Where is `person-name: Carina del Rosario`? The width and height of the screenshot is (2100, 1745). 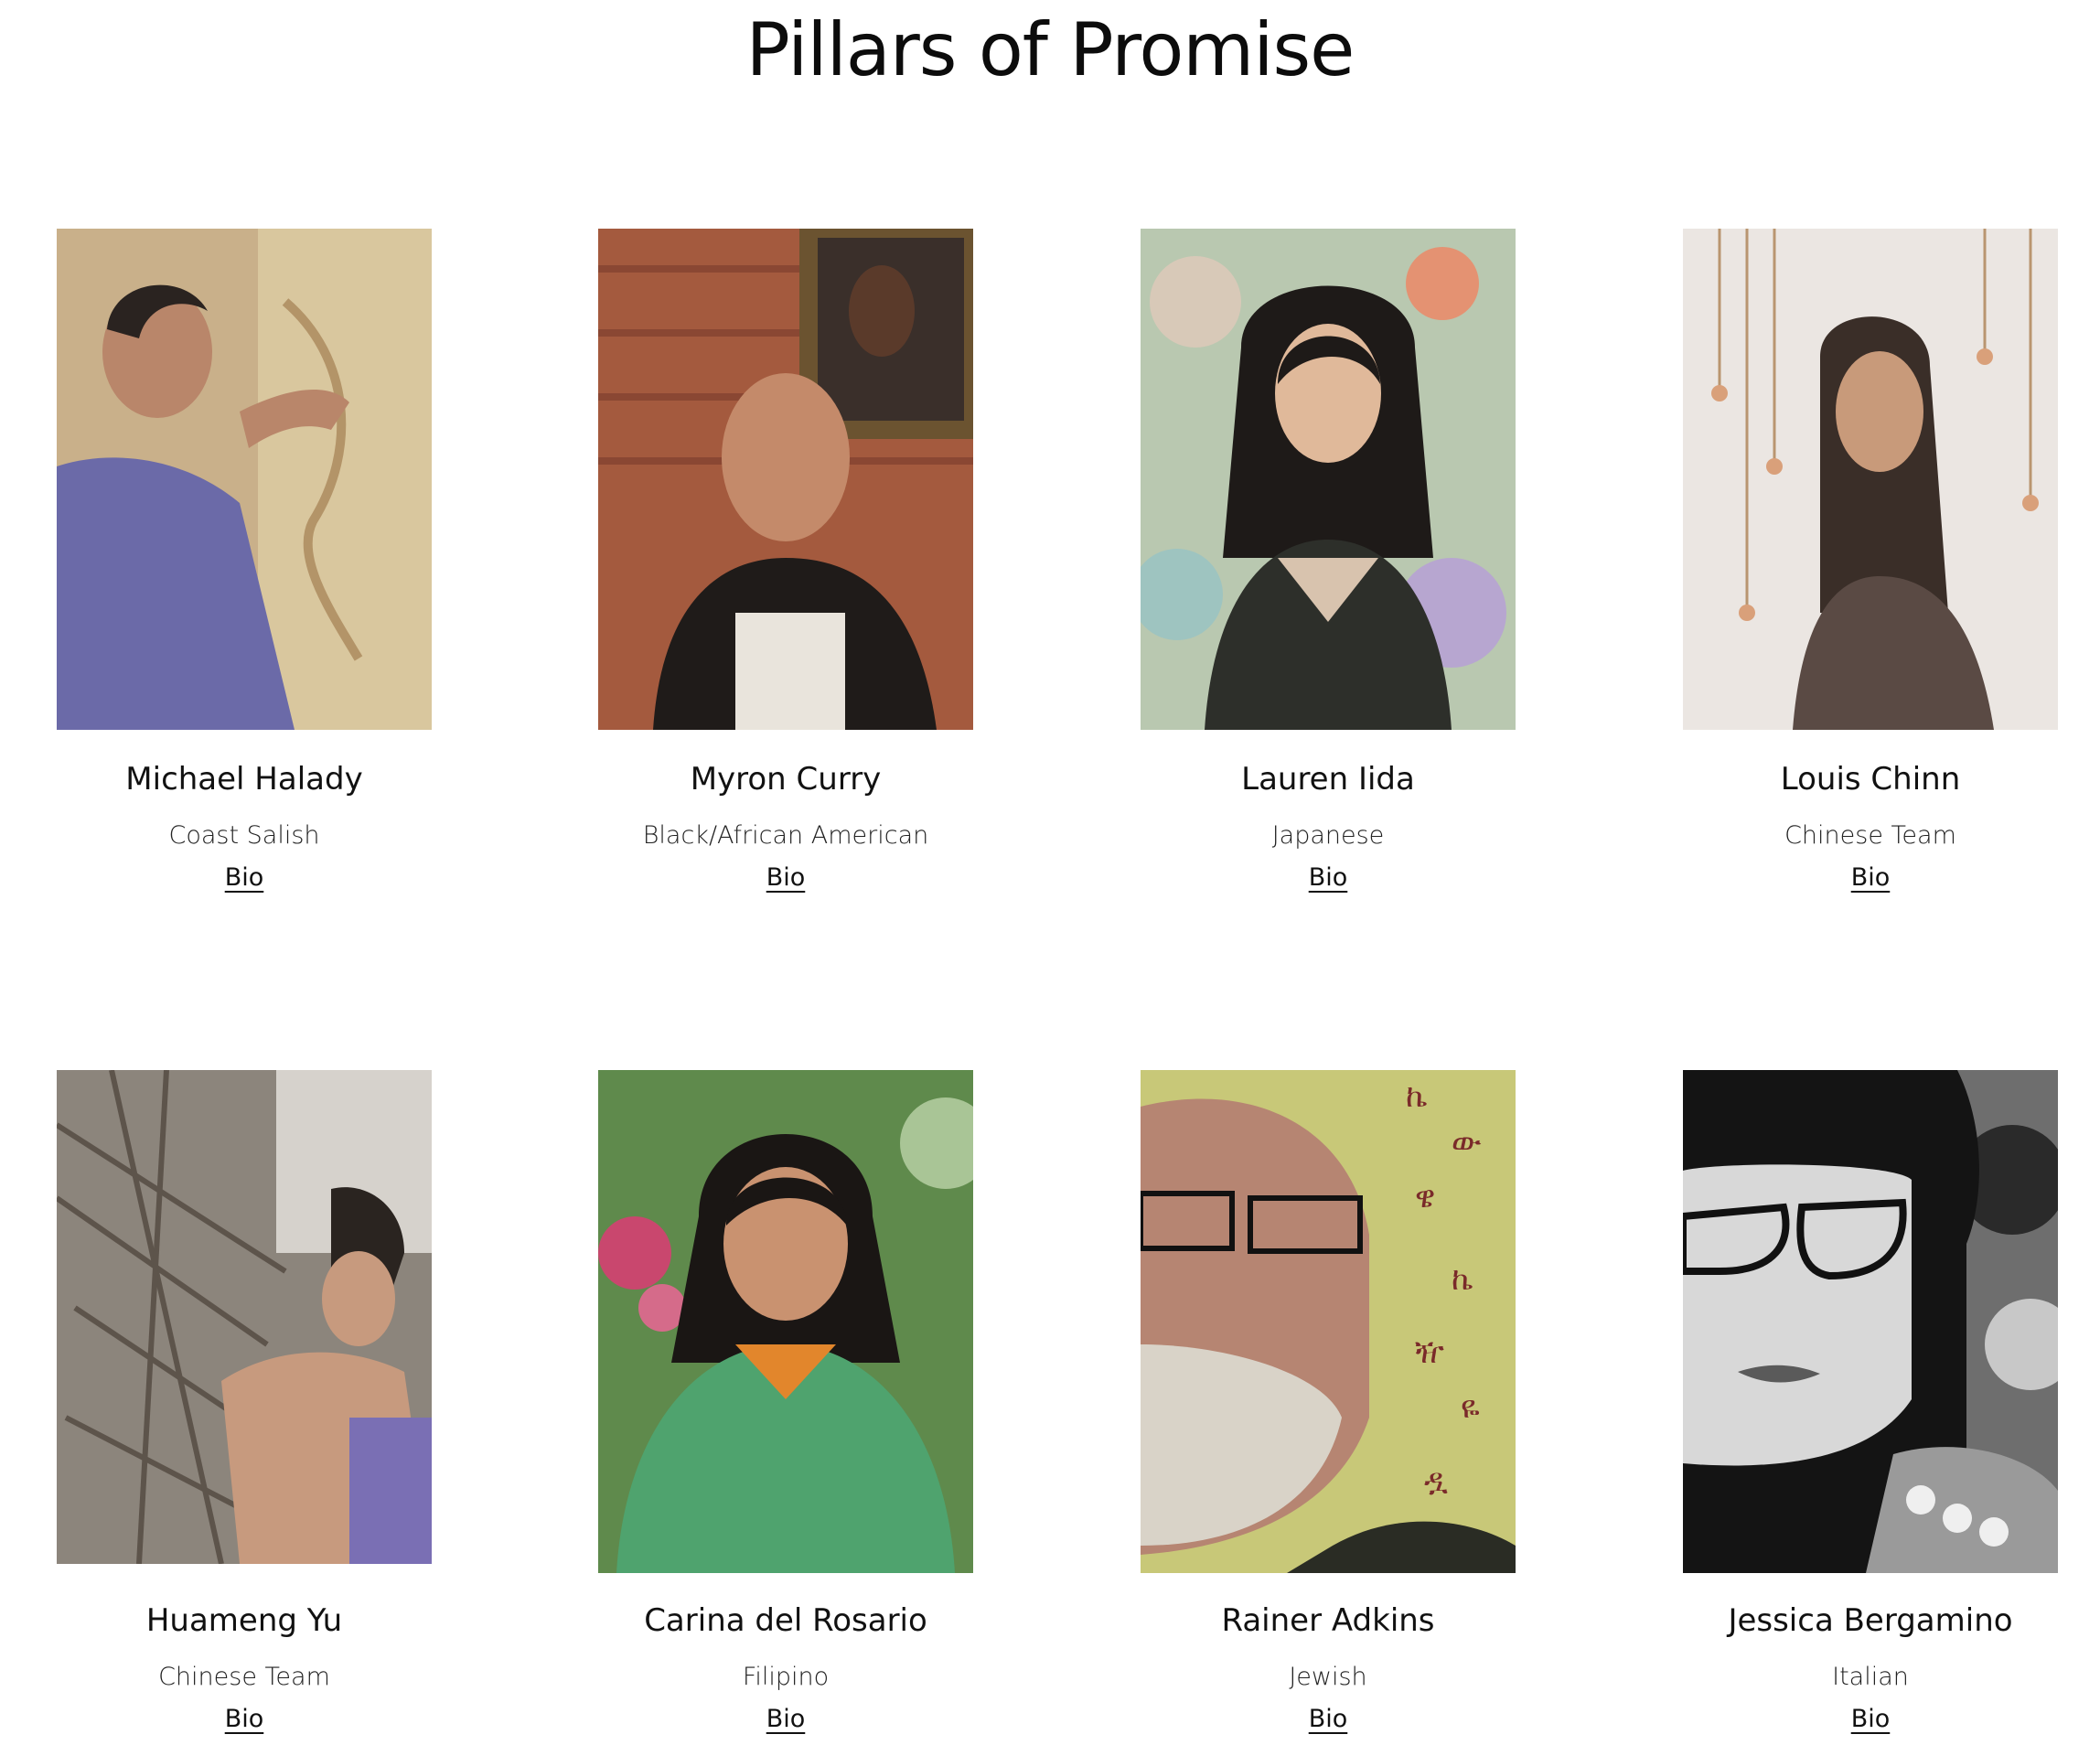
person-name: Carina del Rosario is located at coordinates (785, 1620).